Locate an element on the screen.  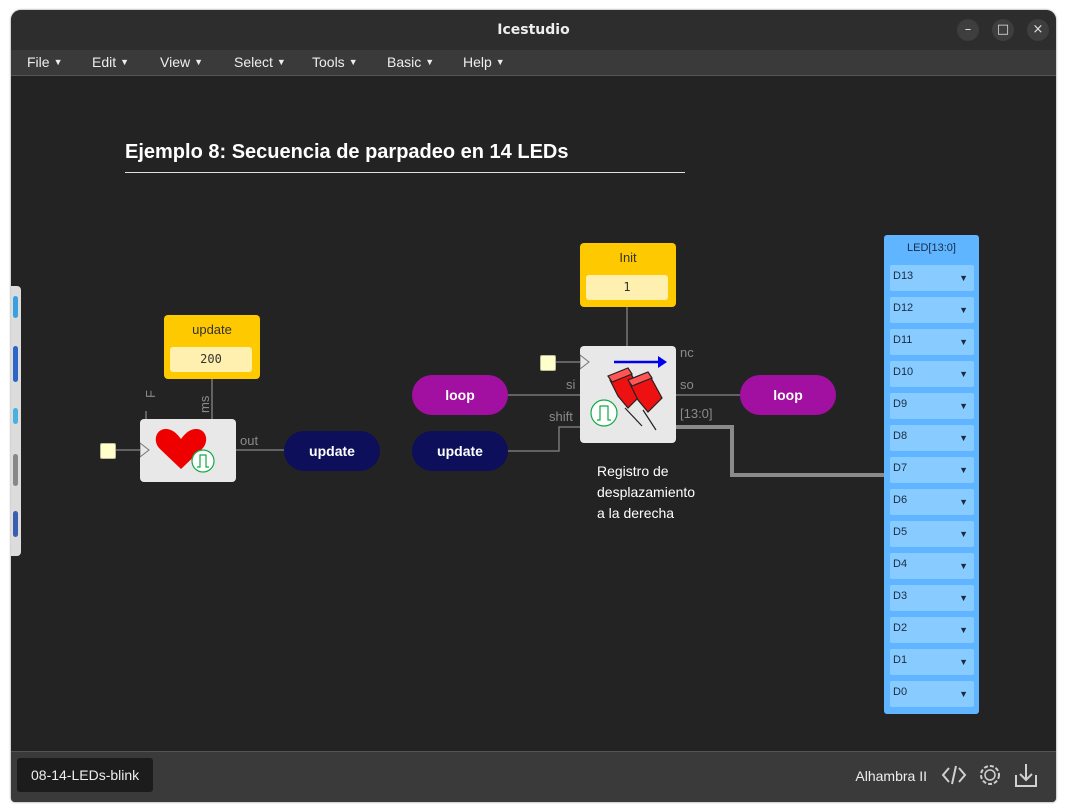
pin-label: D12 is located at coordinates (903, 308).